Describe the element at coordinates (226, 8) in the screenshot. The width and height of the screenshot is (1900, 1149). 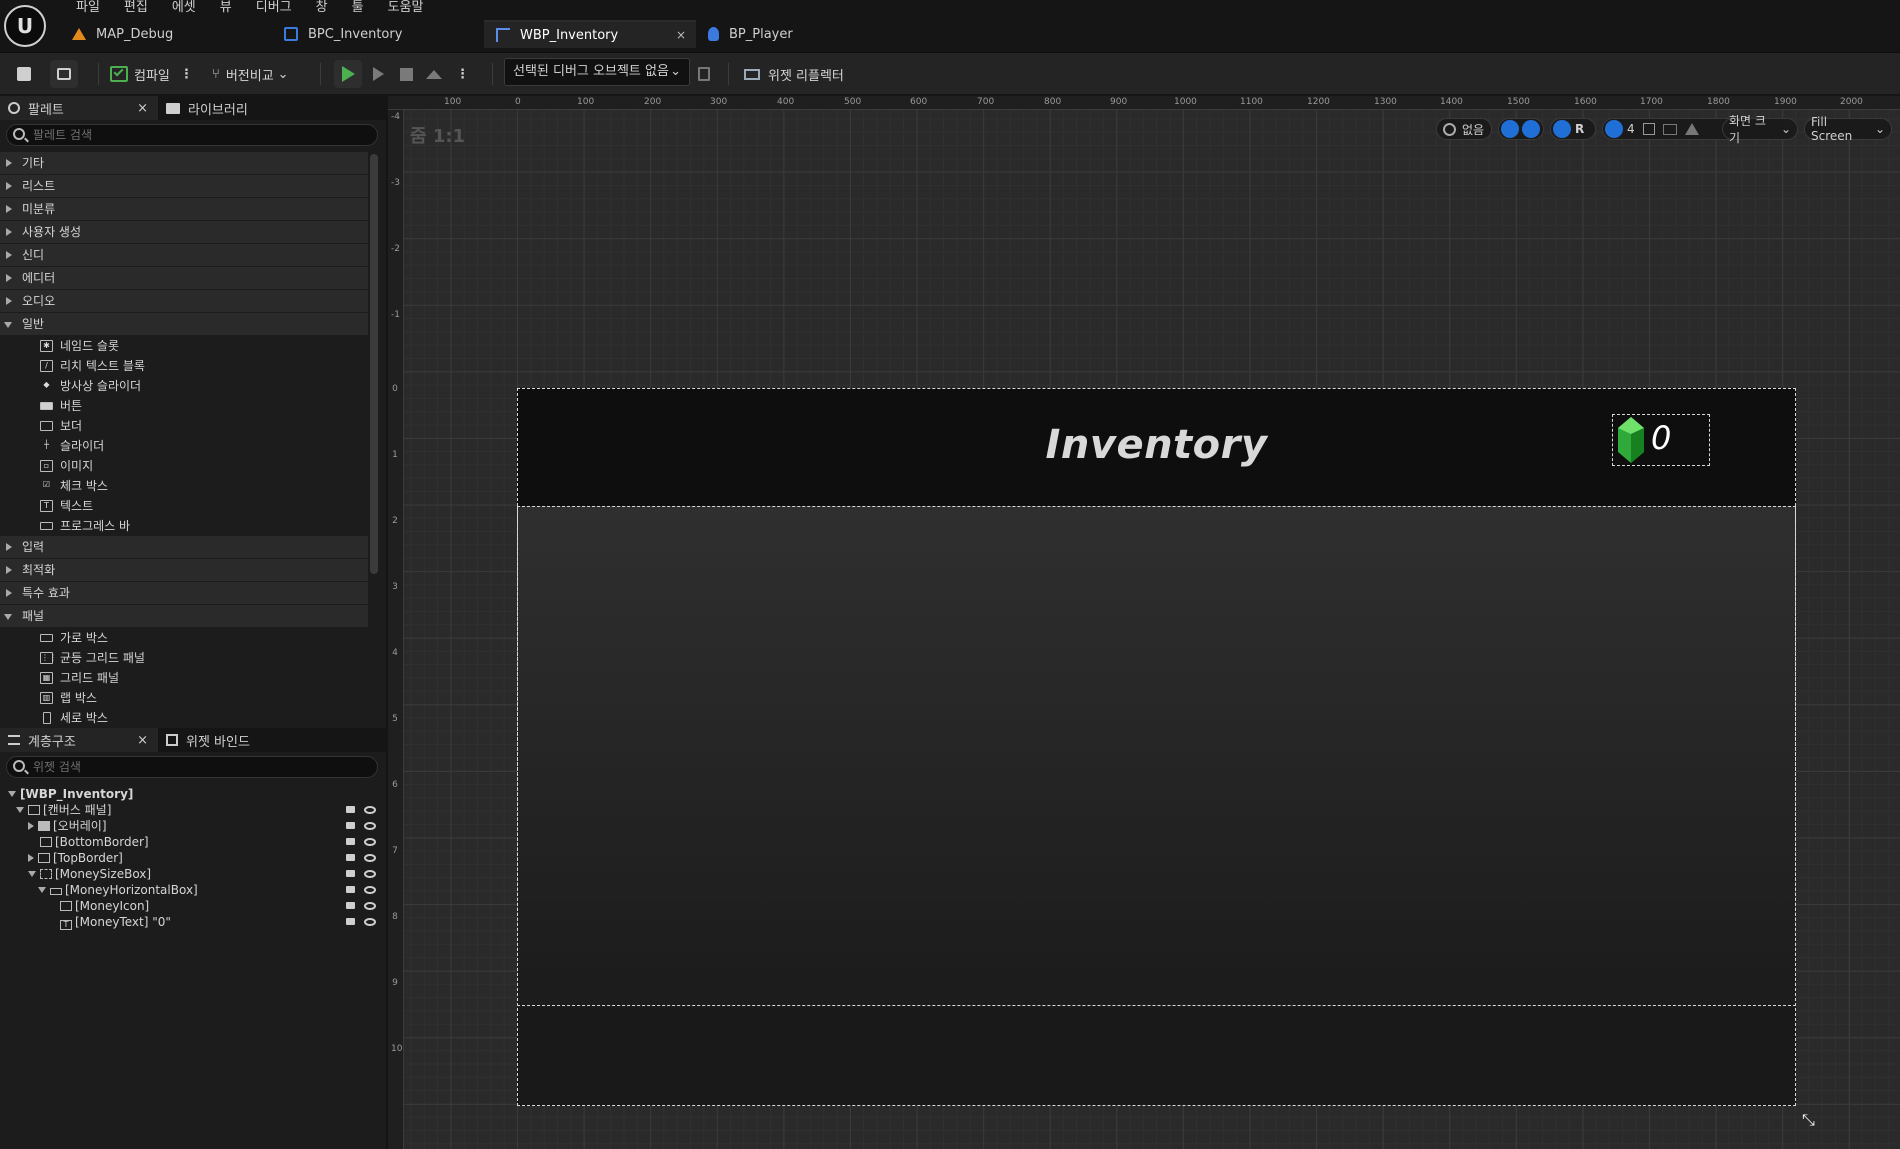
I see `menu-view: 뷰` at that location.